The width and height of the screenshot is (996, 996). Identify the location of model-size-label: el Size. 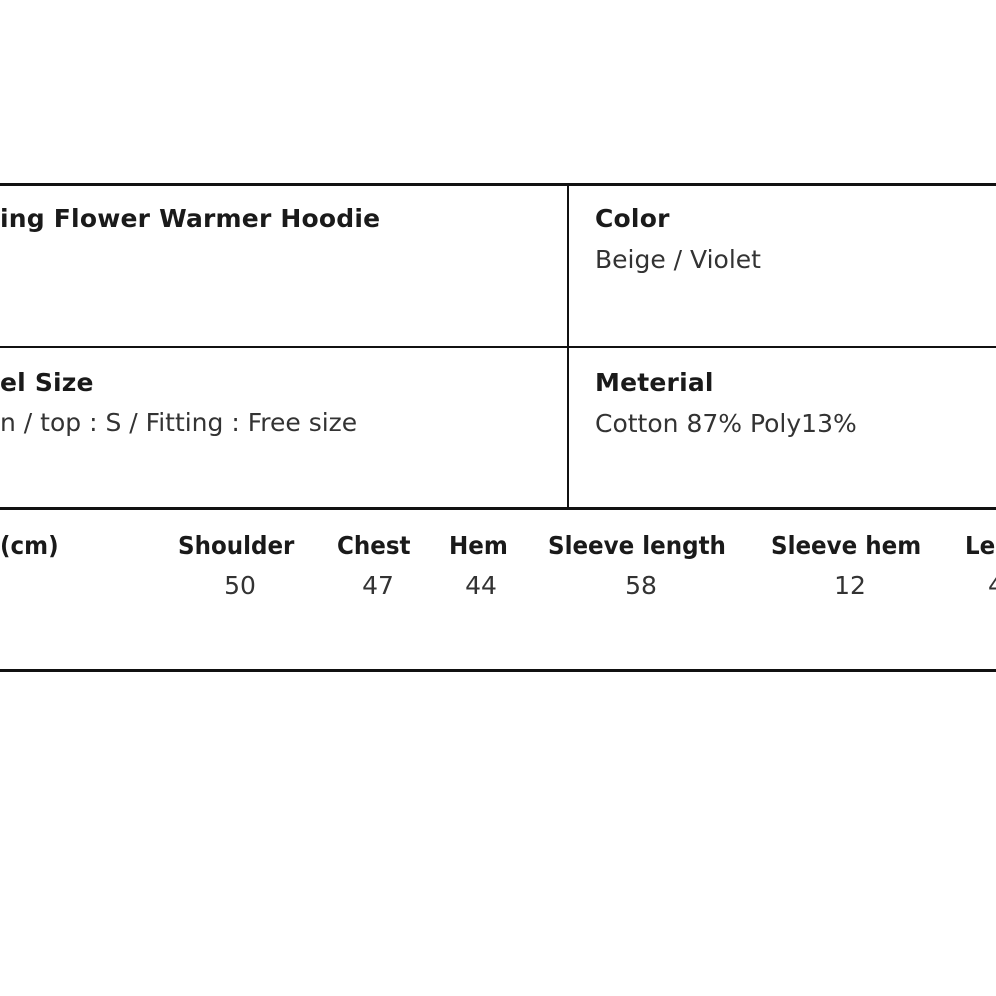
(47, 382).